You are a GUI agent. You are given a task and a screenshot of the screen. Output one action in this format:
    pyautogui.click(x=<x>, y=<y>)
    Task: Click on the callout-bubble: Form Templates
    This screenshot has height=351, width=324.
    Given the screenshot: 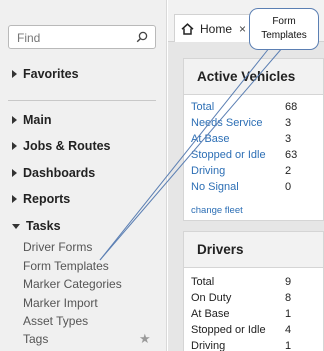 What is the action you would take?
    pyautogui.click(x=284, y=29)
    